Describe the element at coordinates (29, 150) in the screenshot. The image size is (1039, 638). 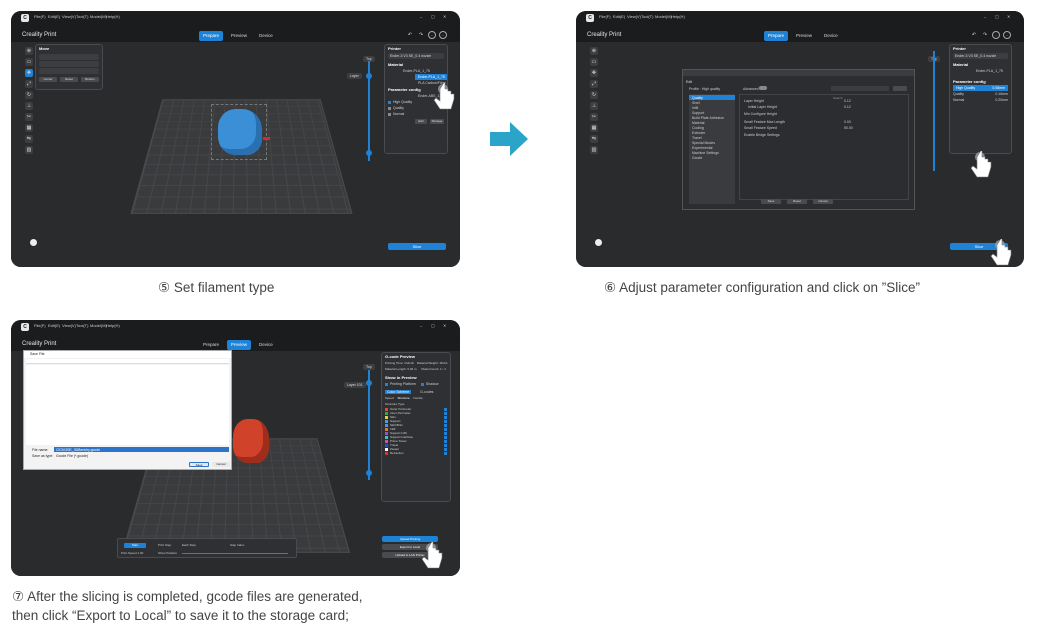
I see `grid-icon: ▥` at that location.